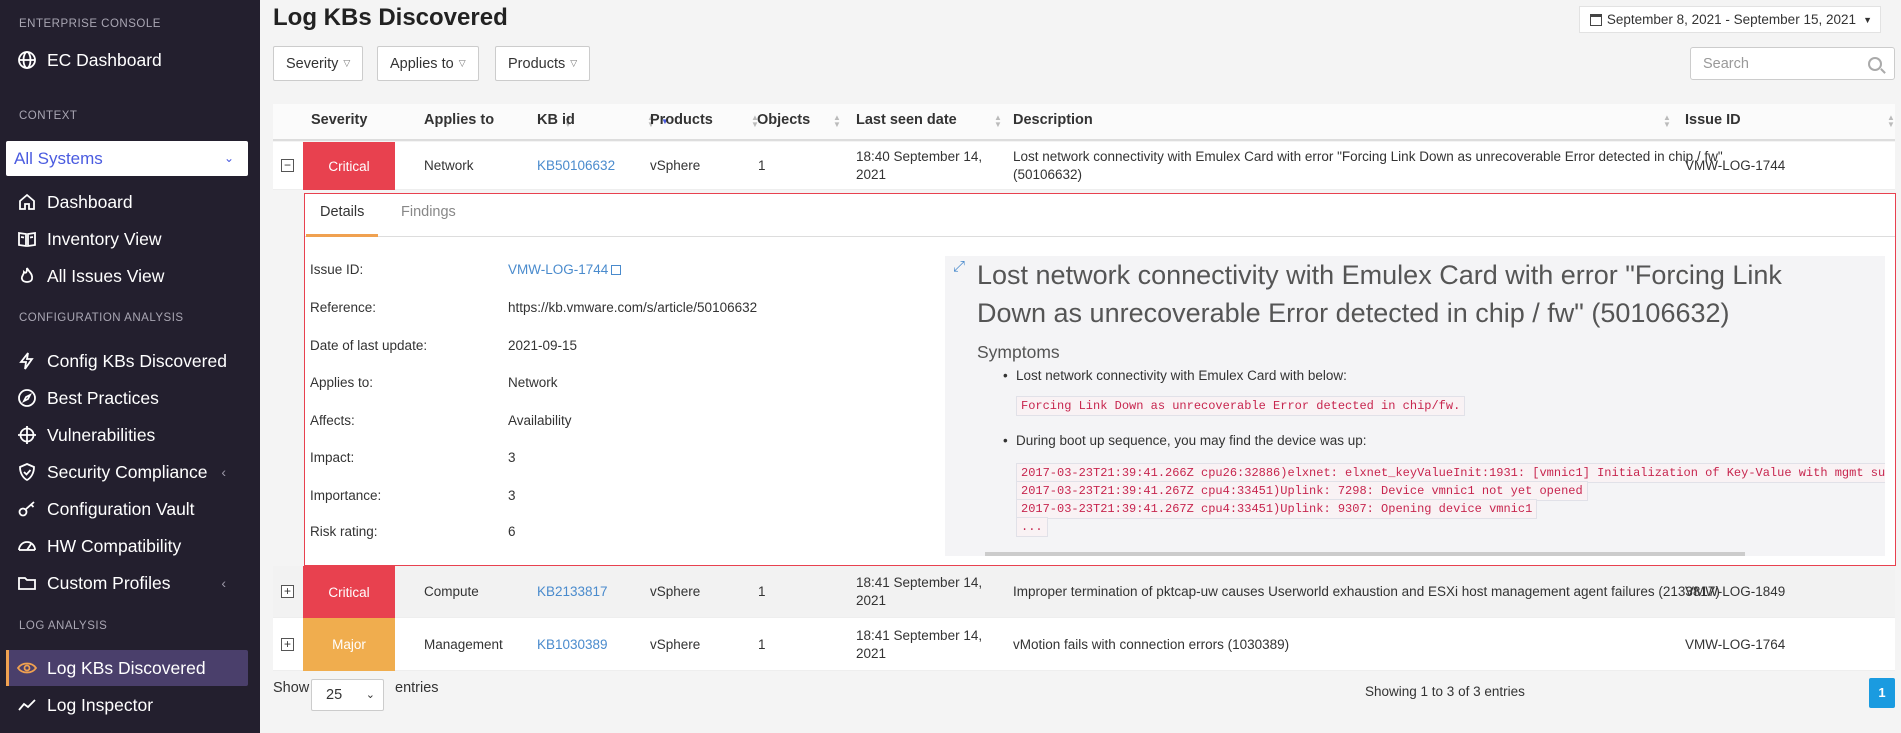 Image resolution: width=1901 pixels, height=733 pixels. What do you see at coordinates (349, 644) in the screenshot?
I see `severity-badge: Major` at bounding box center [349, 644].